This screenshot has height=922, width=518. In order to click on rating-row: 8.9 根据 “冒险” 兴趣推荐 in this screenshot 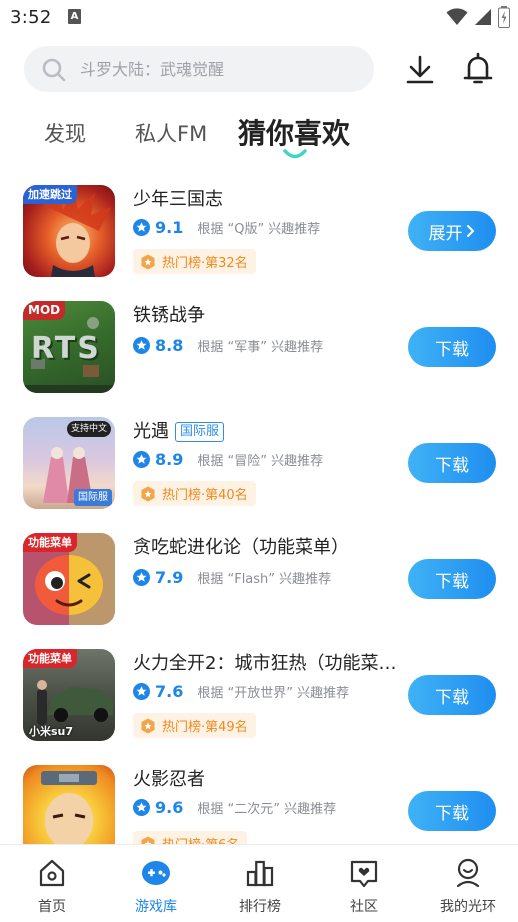, I will do `click(228, 459)`.